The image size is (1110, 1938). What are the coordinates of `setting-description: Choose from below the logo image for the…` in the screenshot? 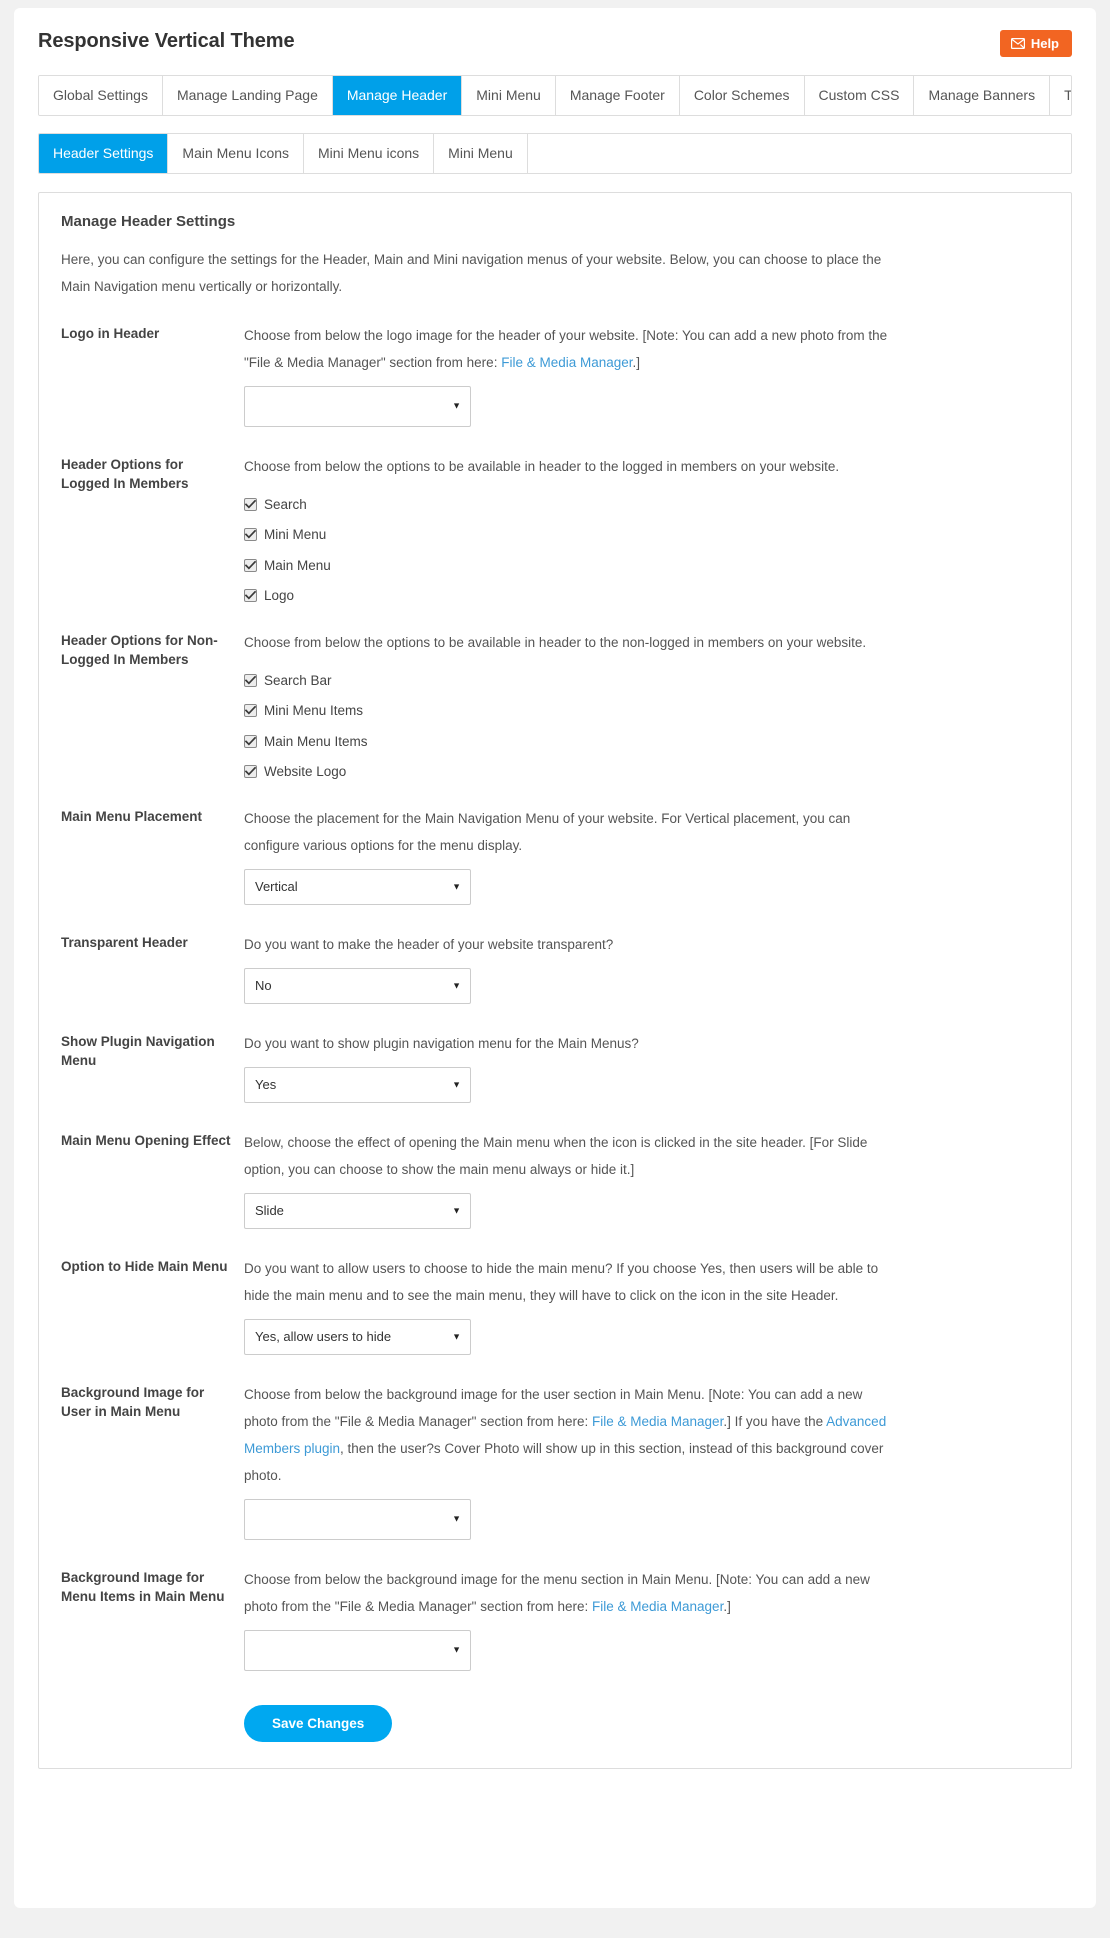 It's located at (571, 349).